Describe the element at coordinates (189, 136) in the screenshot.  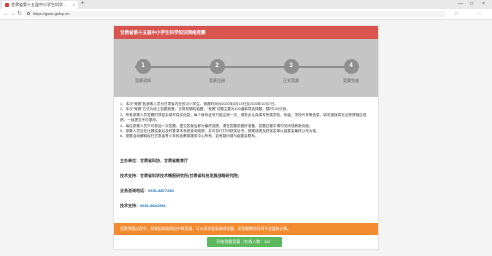
I see `note-item: 6、竞赛活动解释权归甘肃省青少年科技教育服务中心所有，如有疑问请与组委会联系。` at that location.